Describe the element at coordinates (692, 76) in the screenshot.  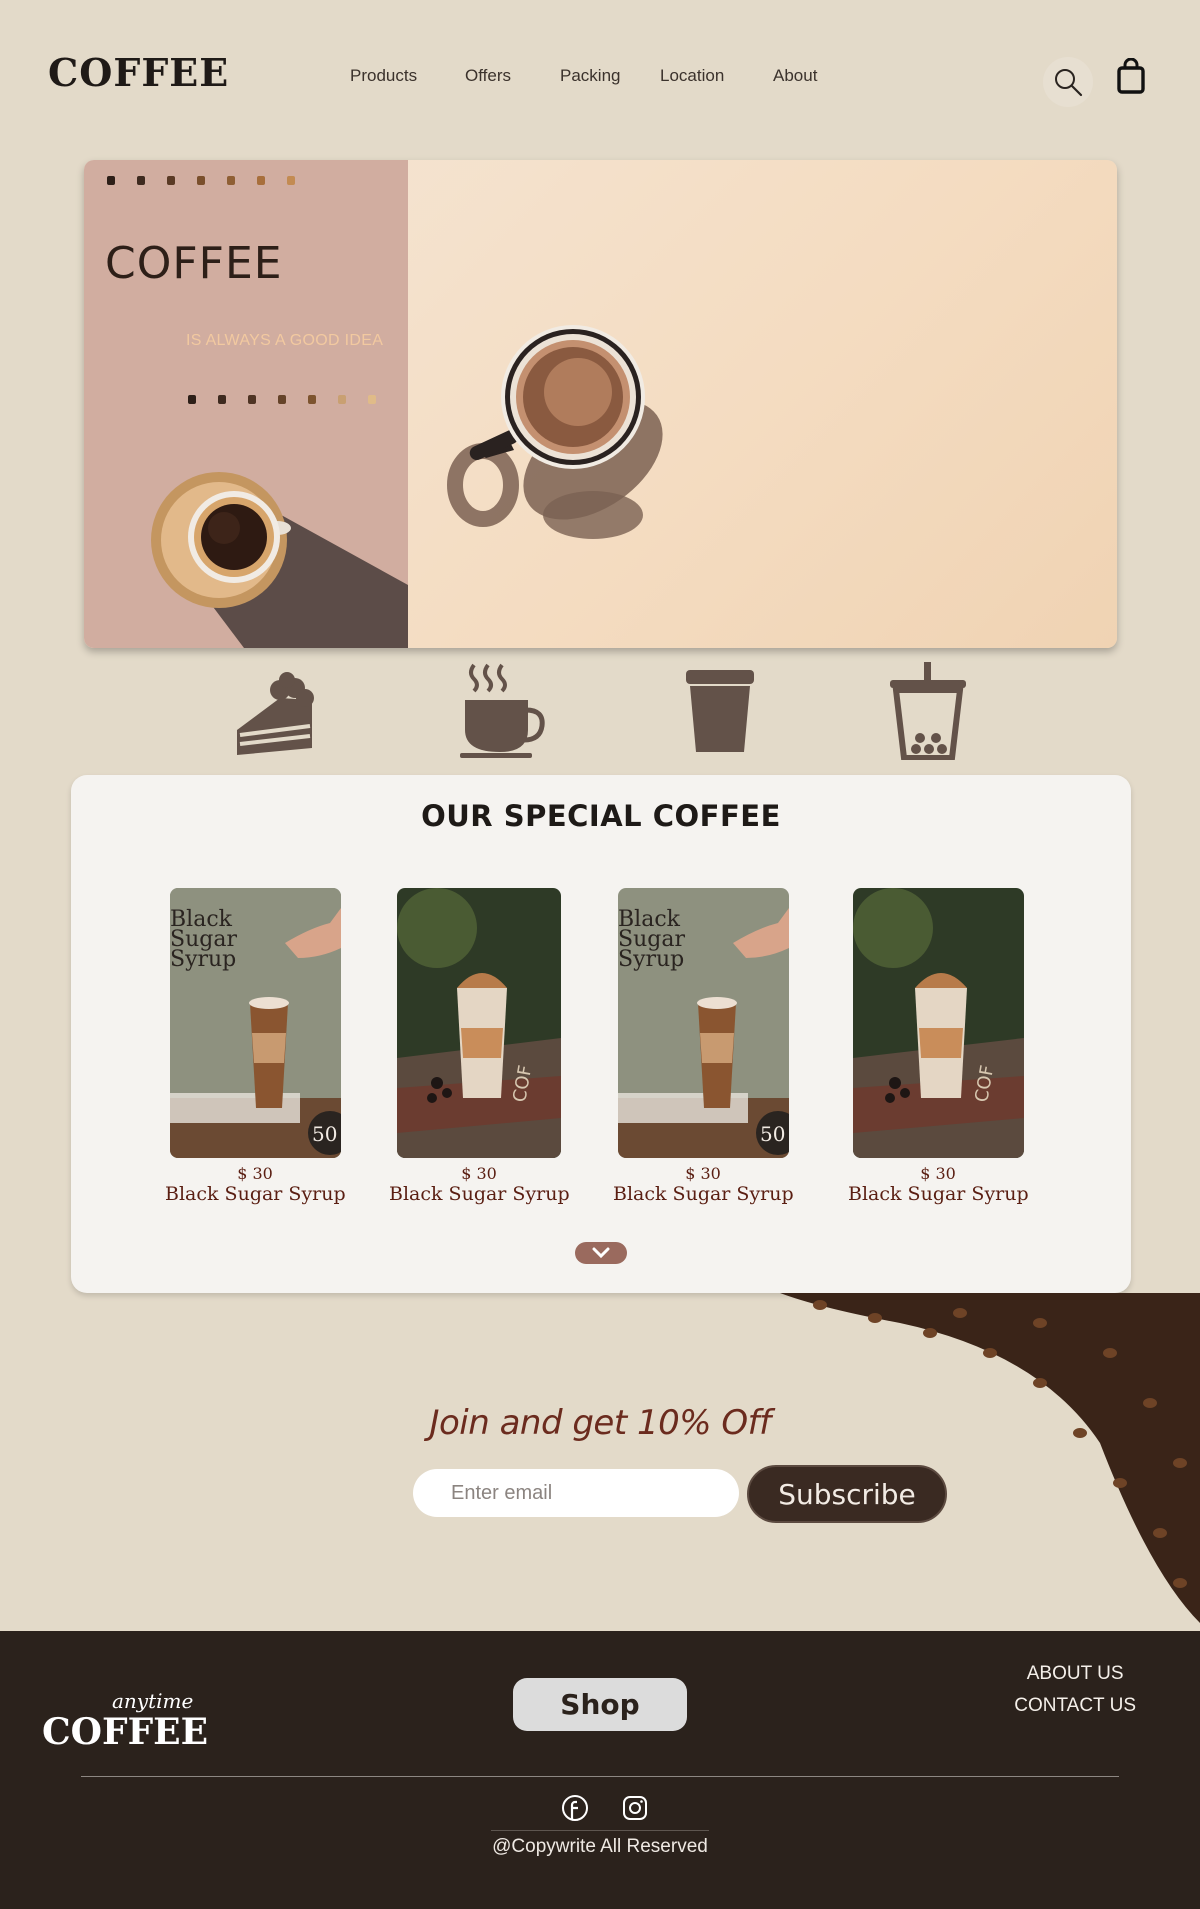
I see `nav-link-location: Location` at that location.